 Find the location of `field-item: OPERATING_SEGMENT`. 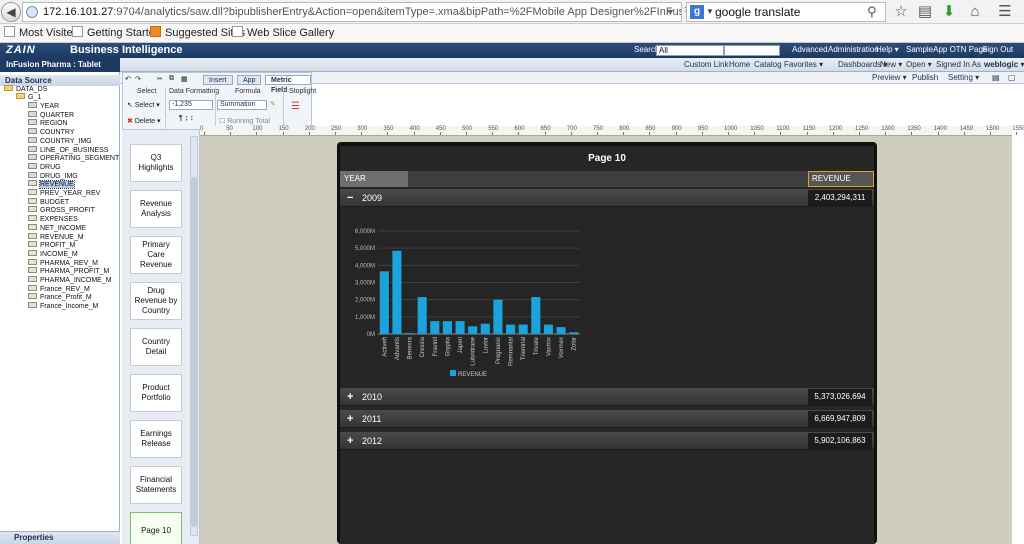

field-item: OPERATING_SEGMENT is located at coordinates (73, 158).